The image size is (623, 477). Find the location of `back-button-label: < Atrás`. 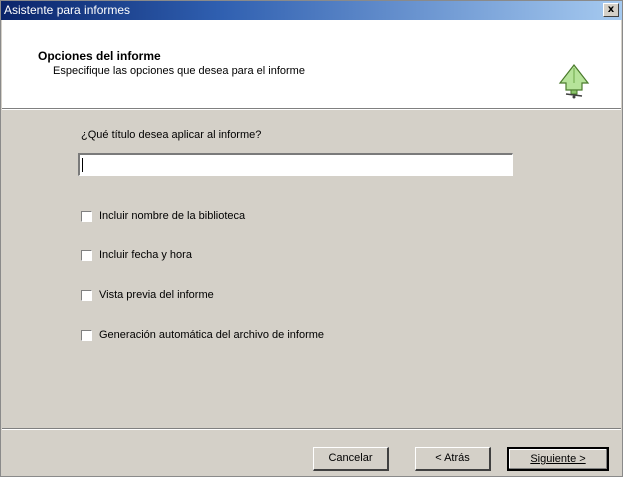

back-button-label: < Atrás is located at coordinates (452, 458).